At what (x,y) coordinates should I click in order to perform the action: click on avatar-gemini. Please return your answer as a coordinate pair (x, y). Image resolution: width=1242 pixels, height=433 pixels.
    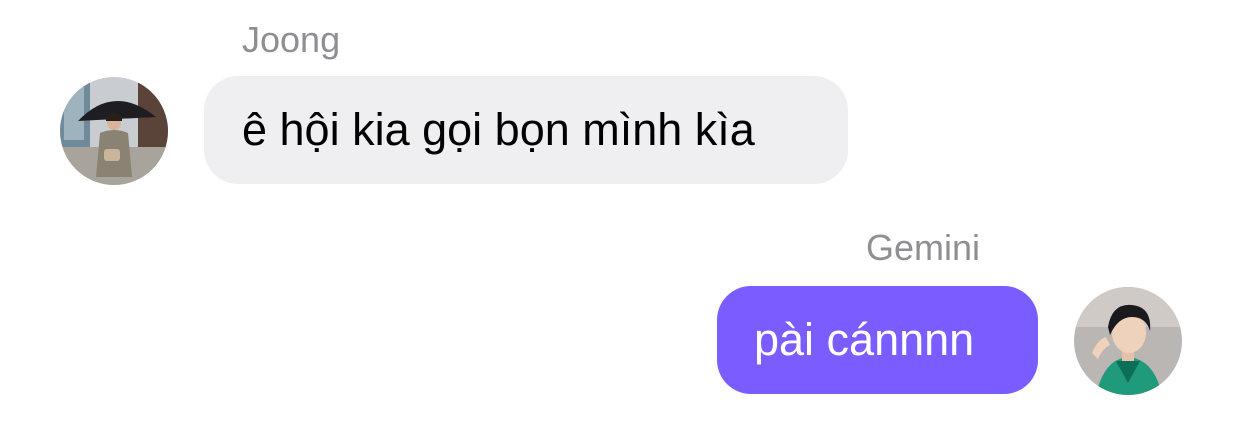
    Looking at the image, I should click on (1128, 341).